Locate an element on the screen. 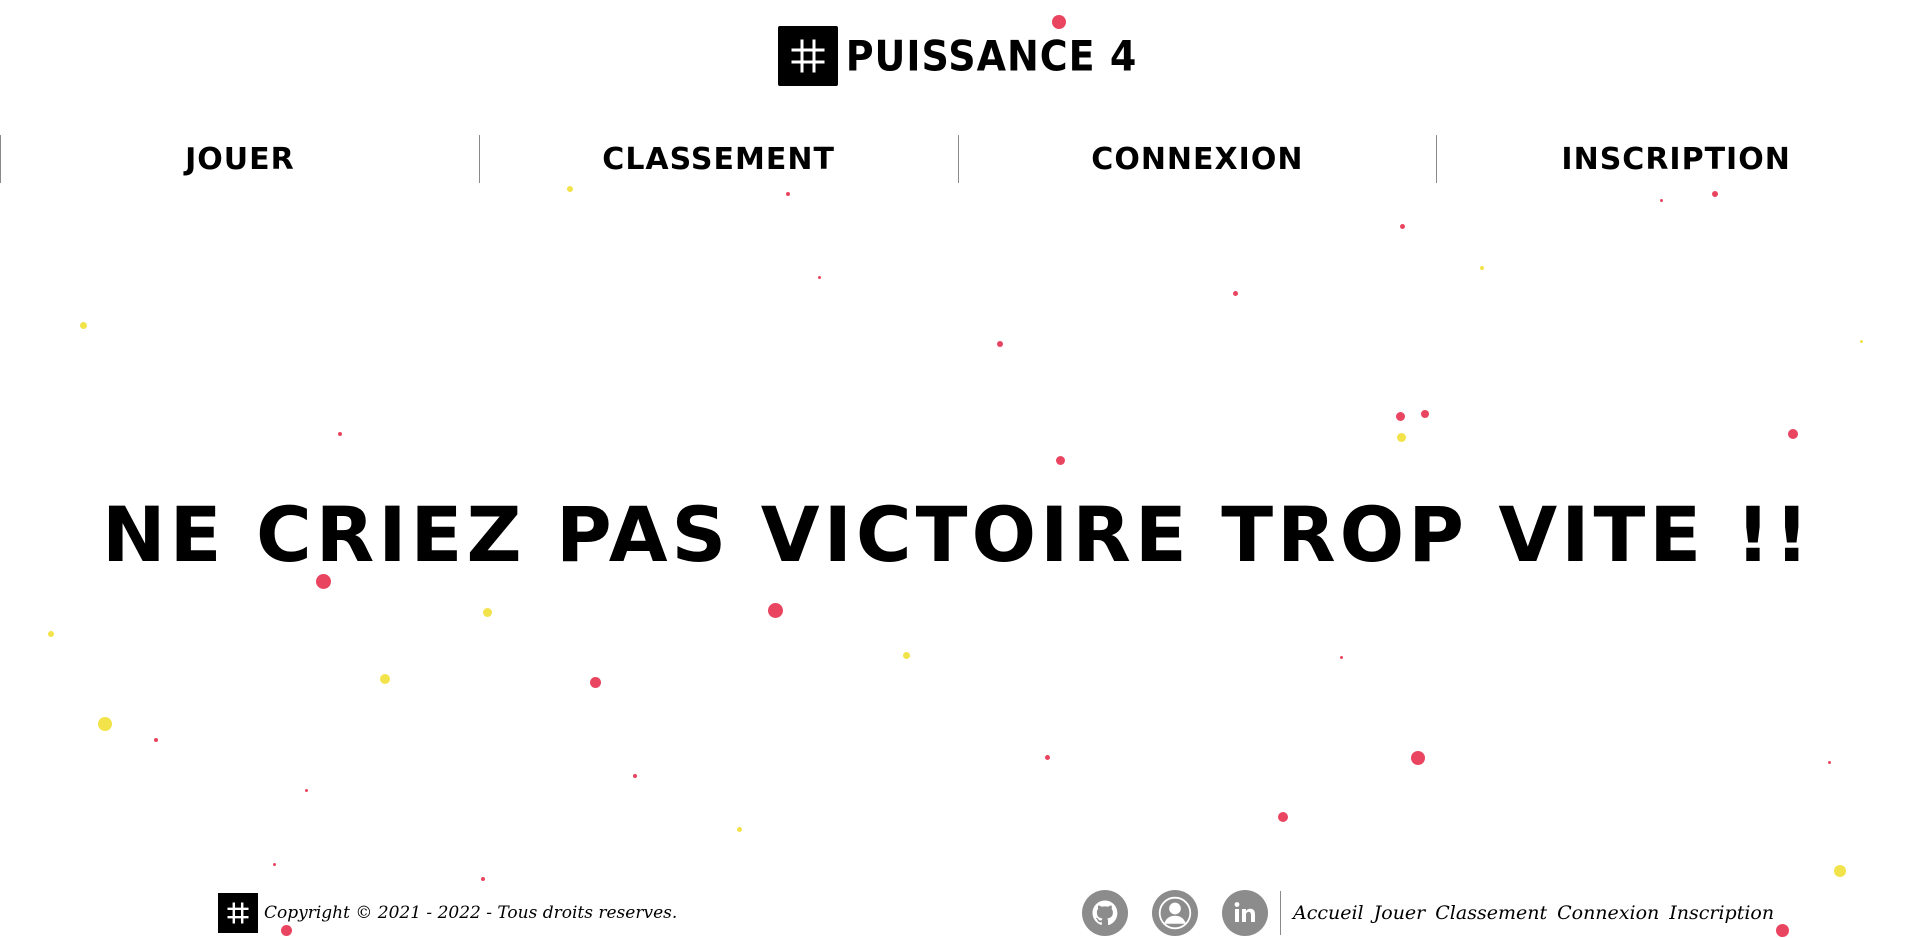 The width and height of the screenshot is (1915, 938). nav-item-jouer: JOUER is located at coordinates (239, 159).